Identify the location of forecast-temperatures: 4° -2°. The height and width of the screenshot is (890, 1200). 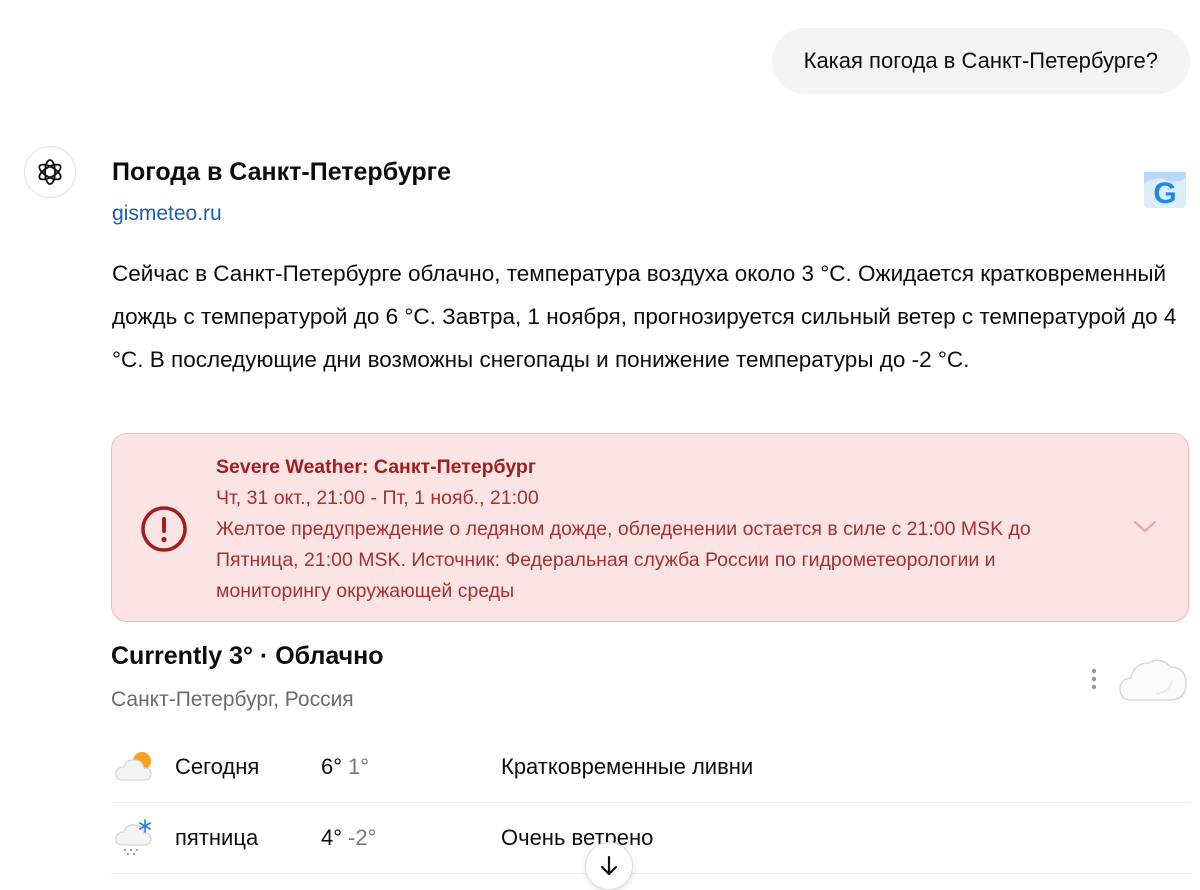
(348, 838).